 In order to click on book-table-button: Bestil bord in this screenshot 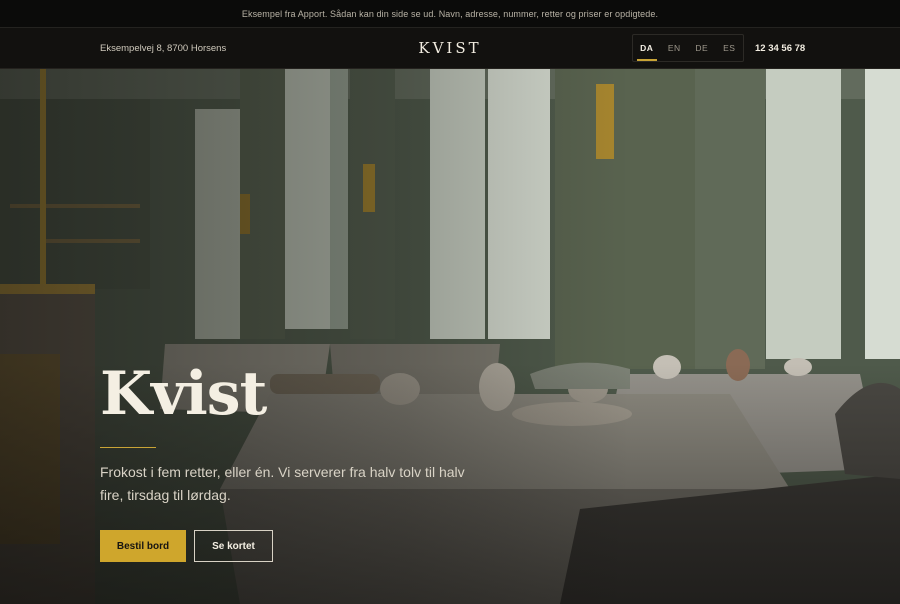, I will do `click(143, 546)`.